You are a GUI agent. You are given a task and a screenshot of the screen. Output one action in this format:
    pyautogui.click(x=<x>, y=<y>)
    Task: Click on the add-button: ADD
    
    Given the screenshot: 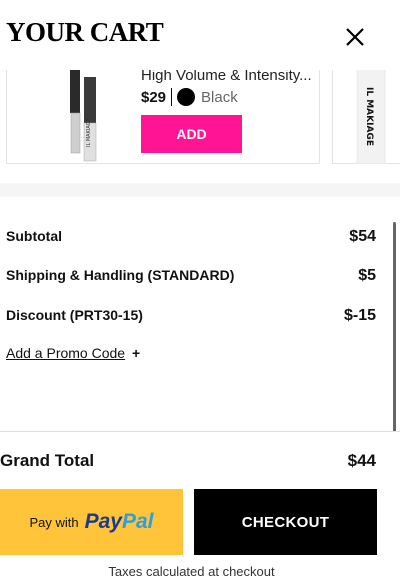 What is the action you would take?
    pyautogui.click(x=191, y=134)
    